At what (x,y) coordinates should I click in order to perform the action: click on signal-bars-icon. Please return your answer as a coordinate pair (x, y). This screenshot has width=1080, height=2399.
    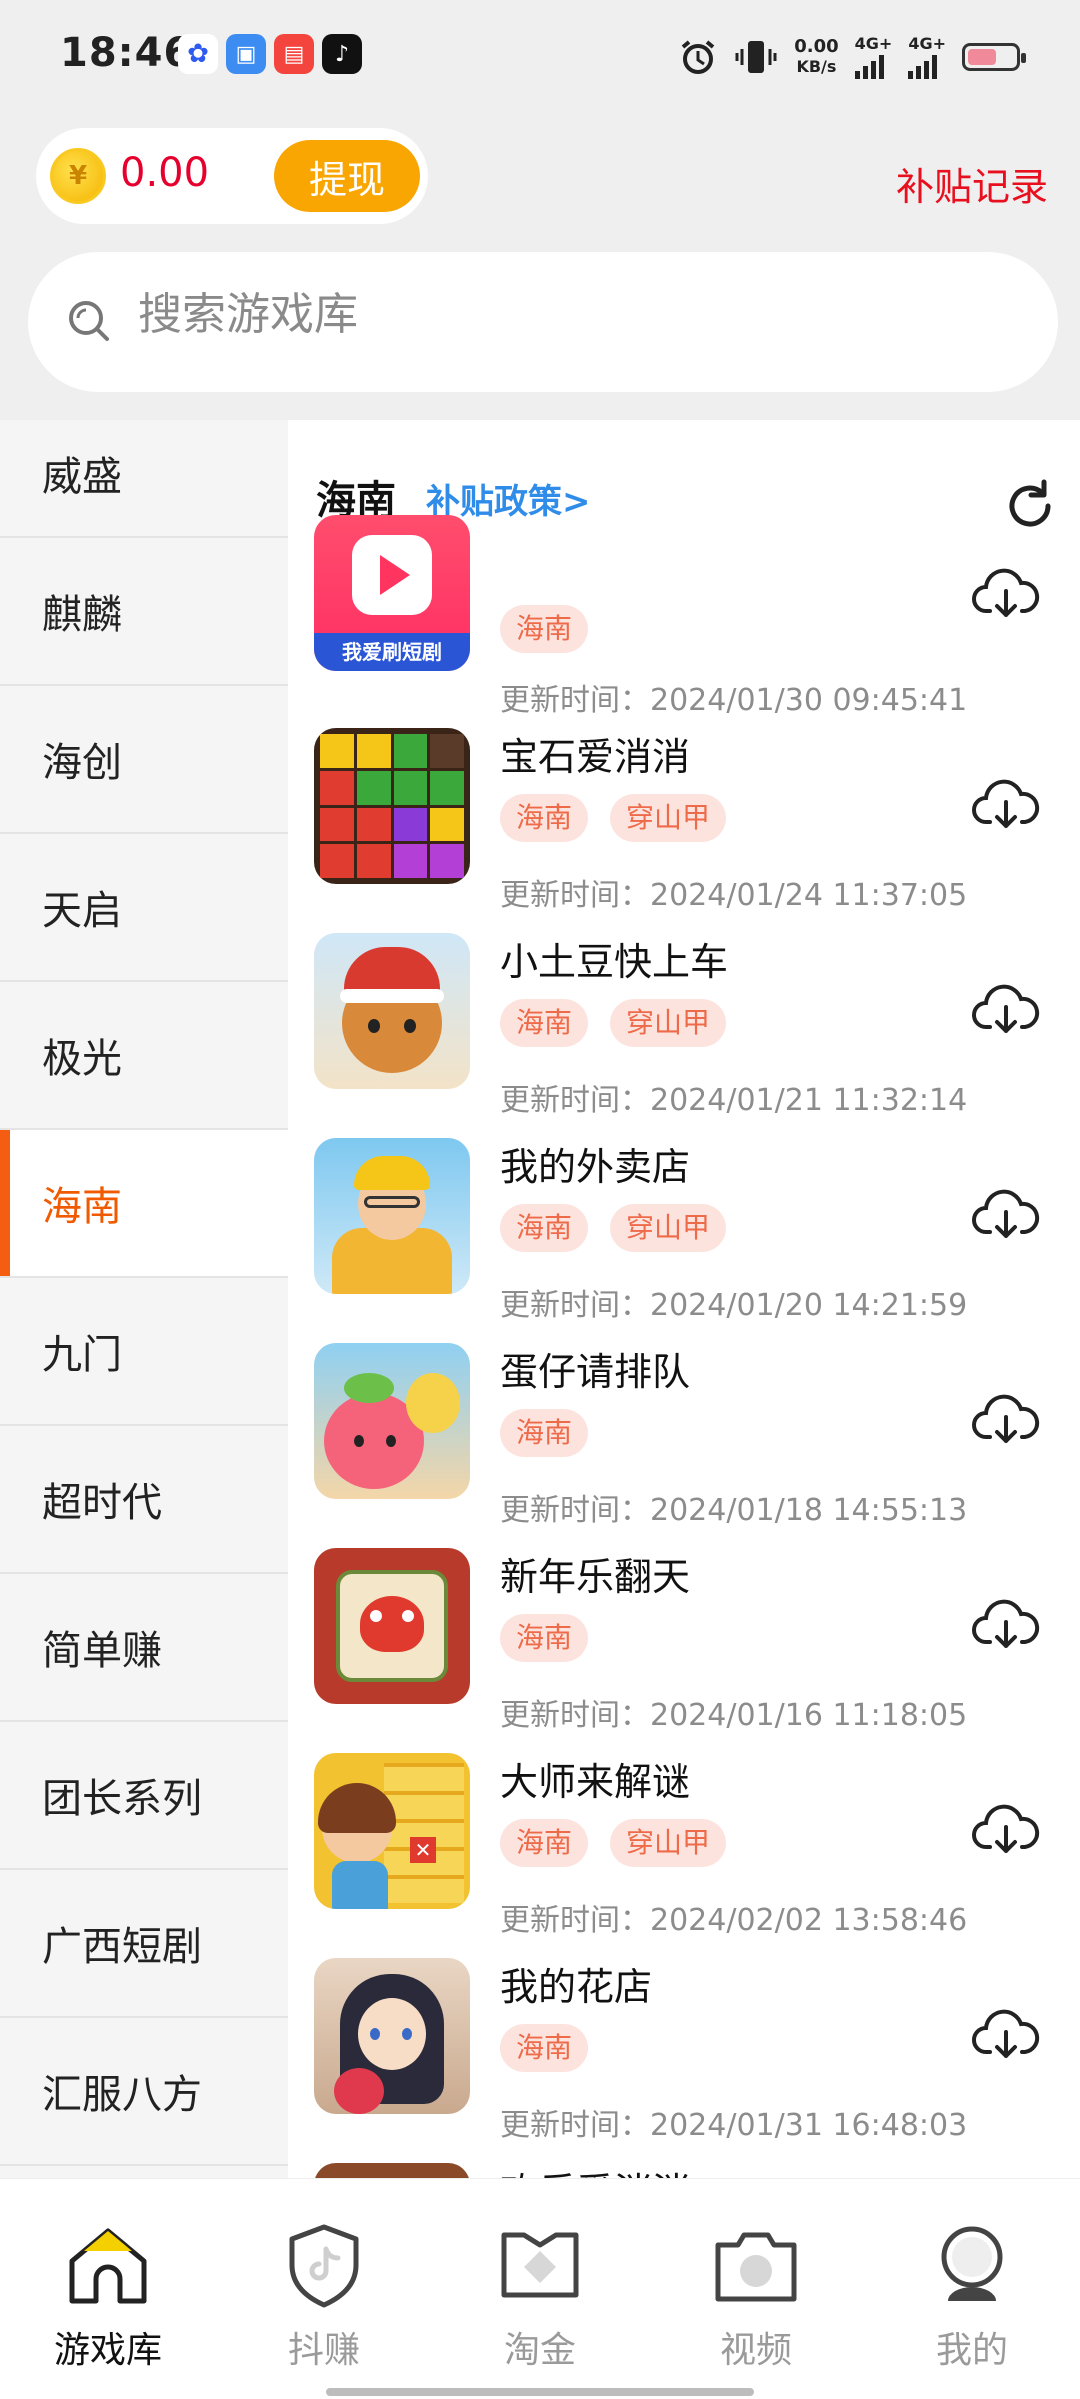
    Looking at the image, I should click on (923, 66).